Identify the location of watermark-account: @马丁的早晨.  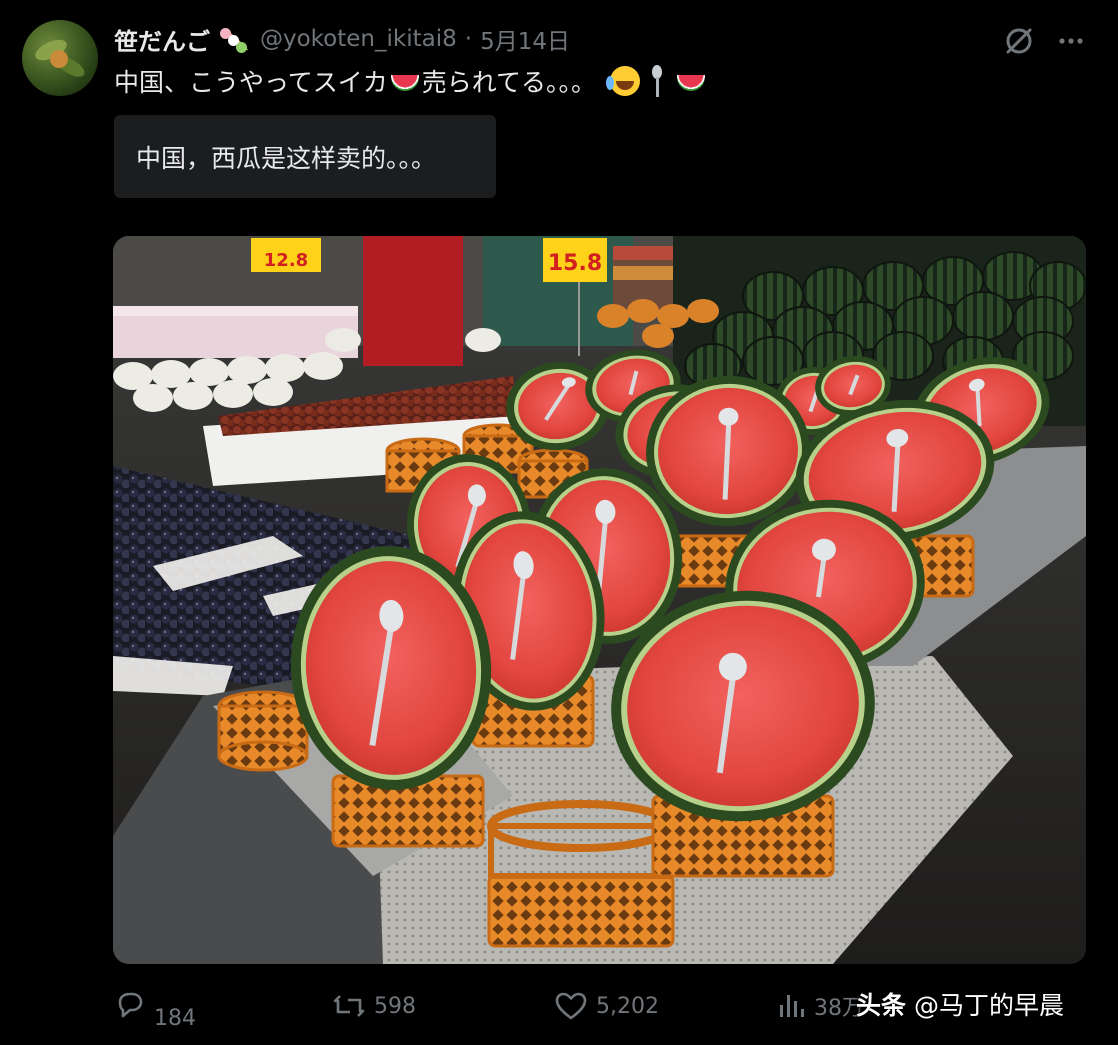
(988, 1005).